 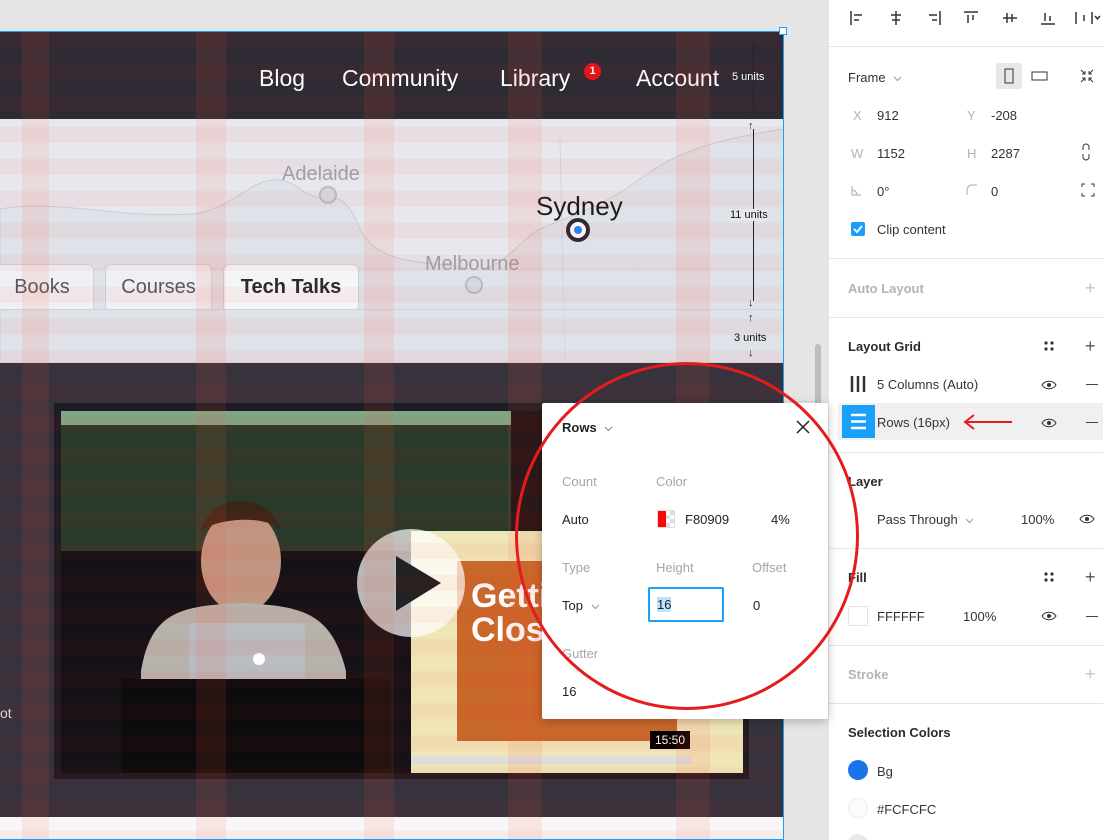 I want to click on align-vertical-center-icon, so click(x=1010, y=18).